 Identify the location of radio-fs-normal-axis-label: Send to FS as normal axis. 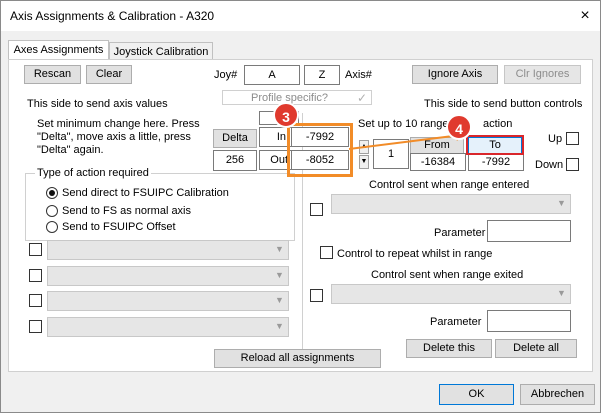
(127, 211).